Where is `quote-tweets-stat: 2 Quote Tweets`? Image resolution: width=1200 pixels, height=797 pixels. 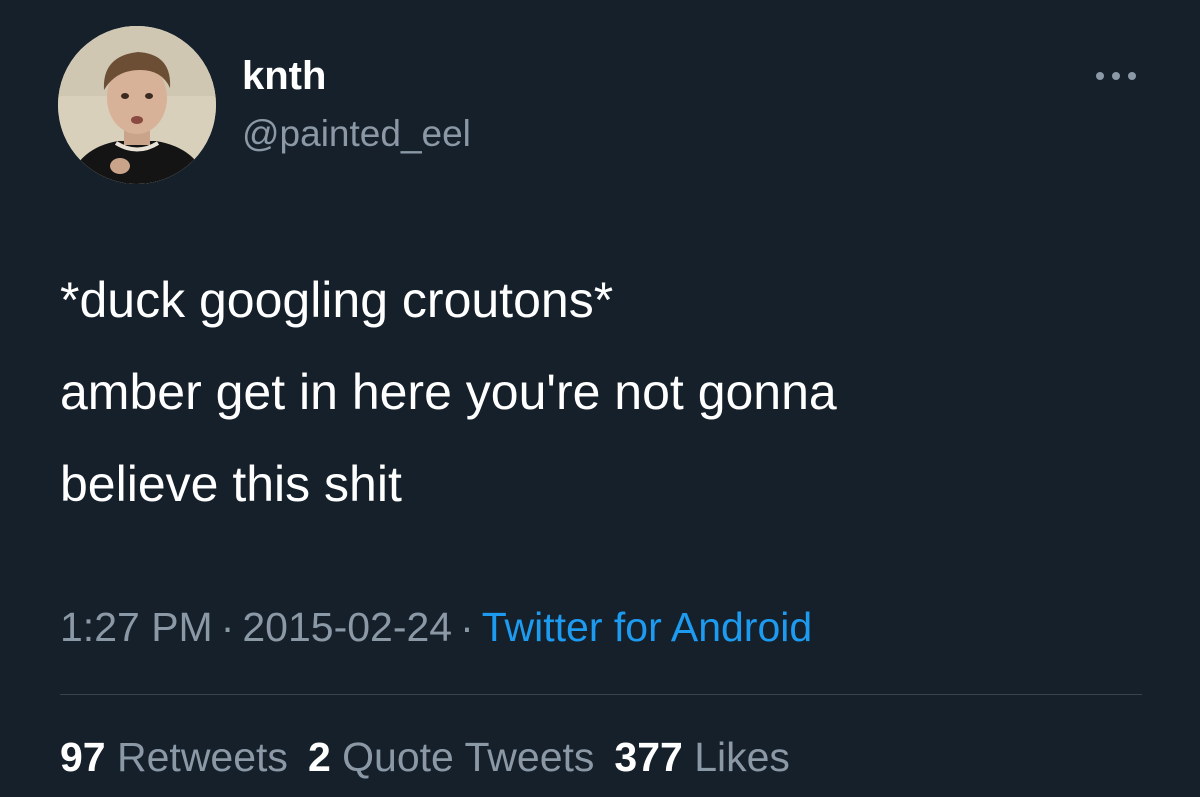
quote-tweets-stat: 2 Quote Tweets is located at coordinates (451, 757).